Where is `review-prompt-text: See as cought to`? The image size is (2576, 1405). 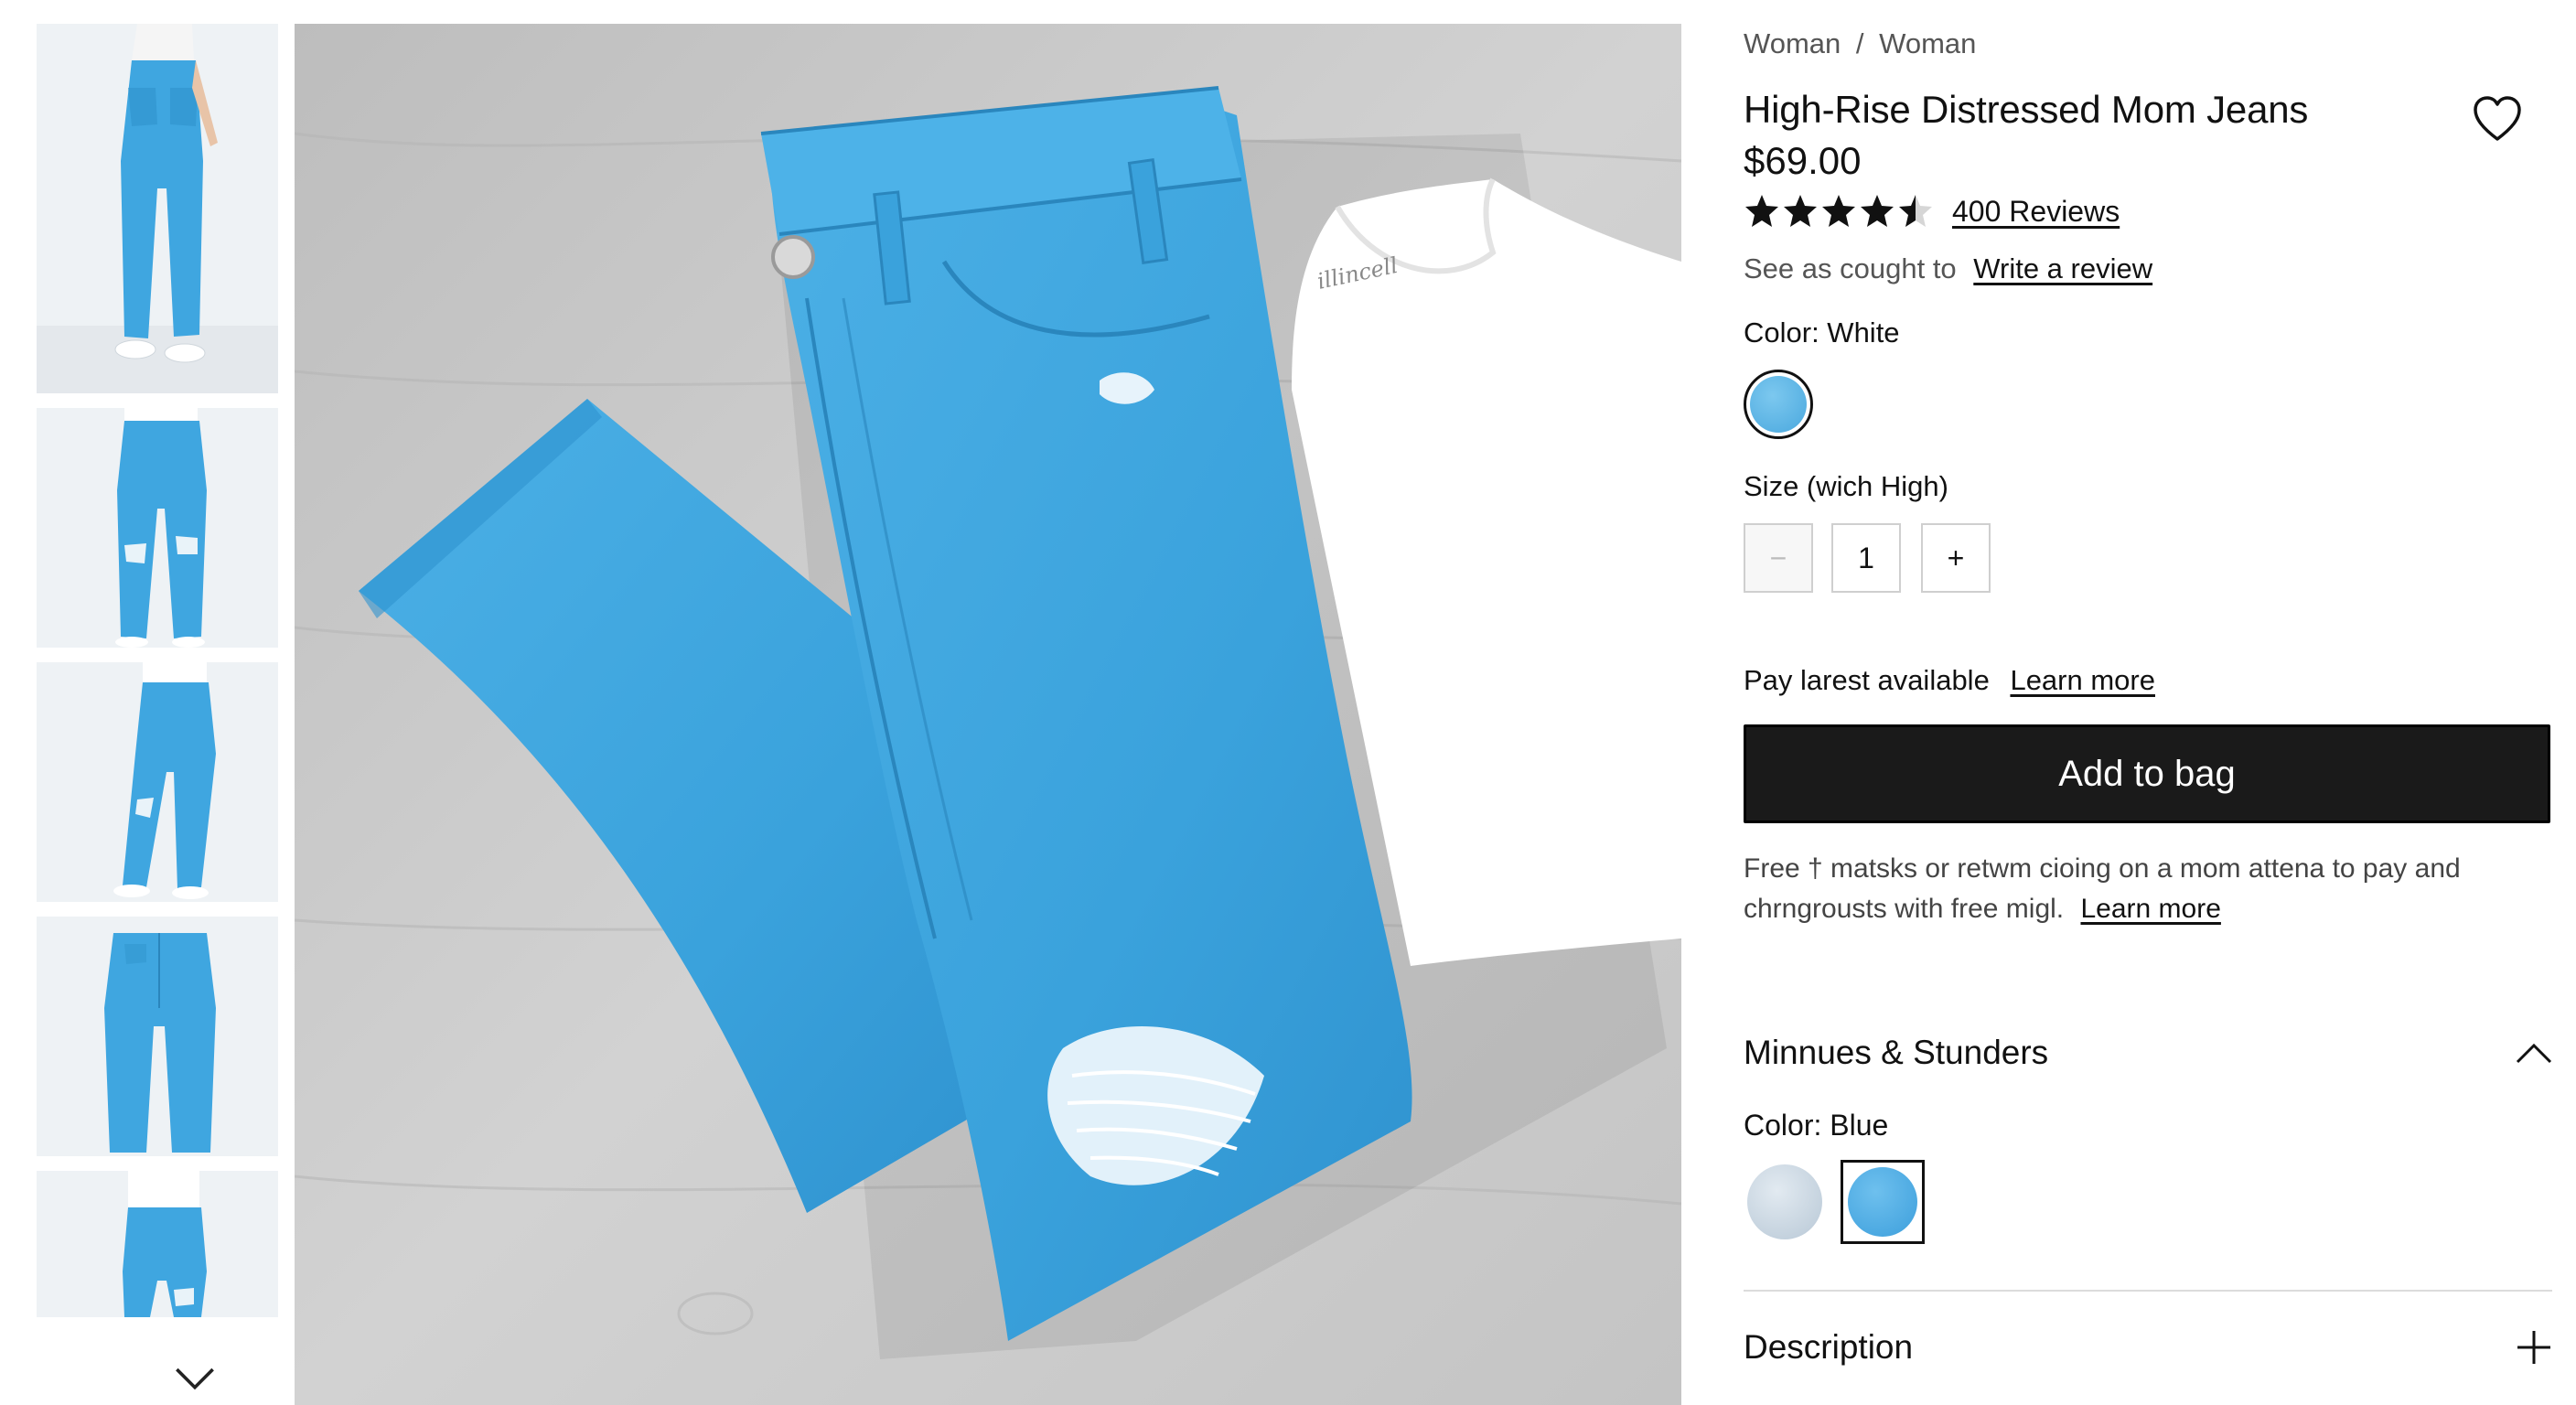 review-prompt-text: See as cought to is located at coordinates (1851, 268).